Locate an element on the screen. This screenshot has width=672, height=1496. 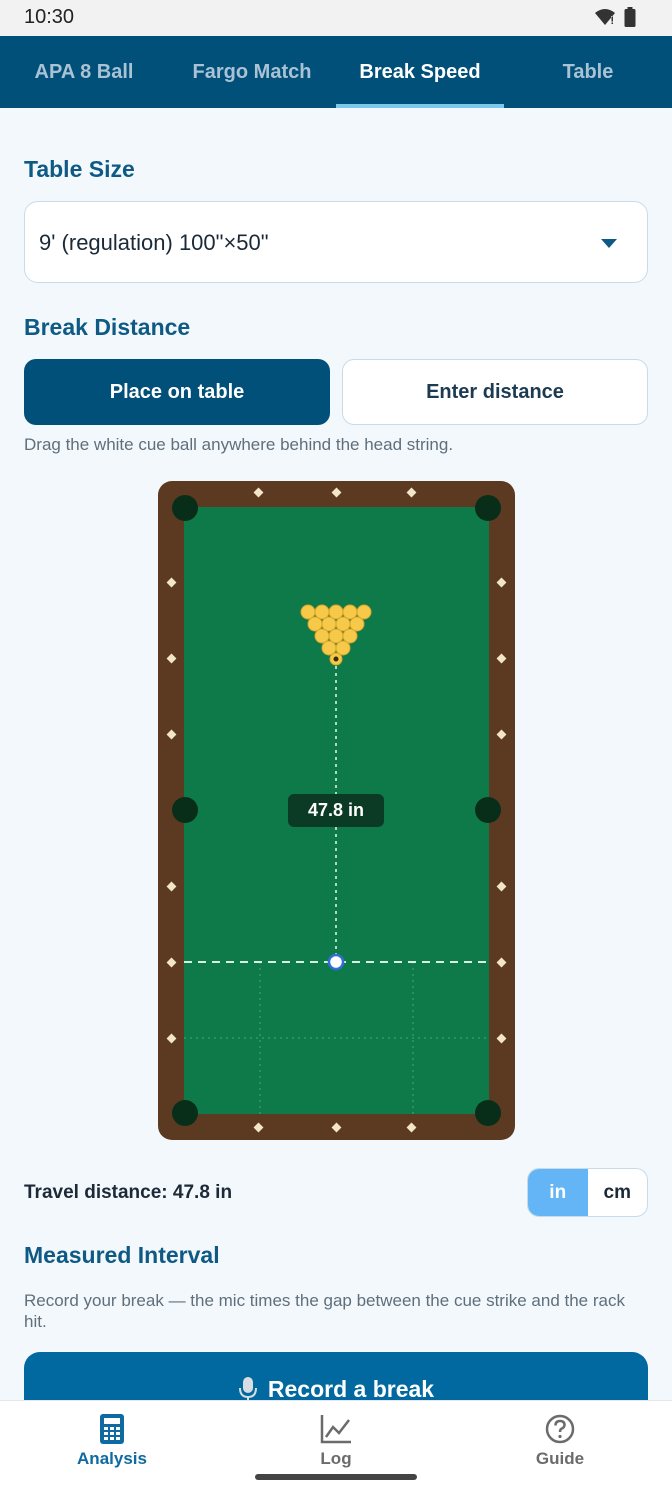
tab-apa-8-ball: APA 8 Ball is located at coordinates (84, 72).